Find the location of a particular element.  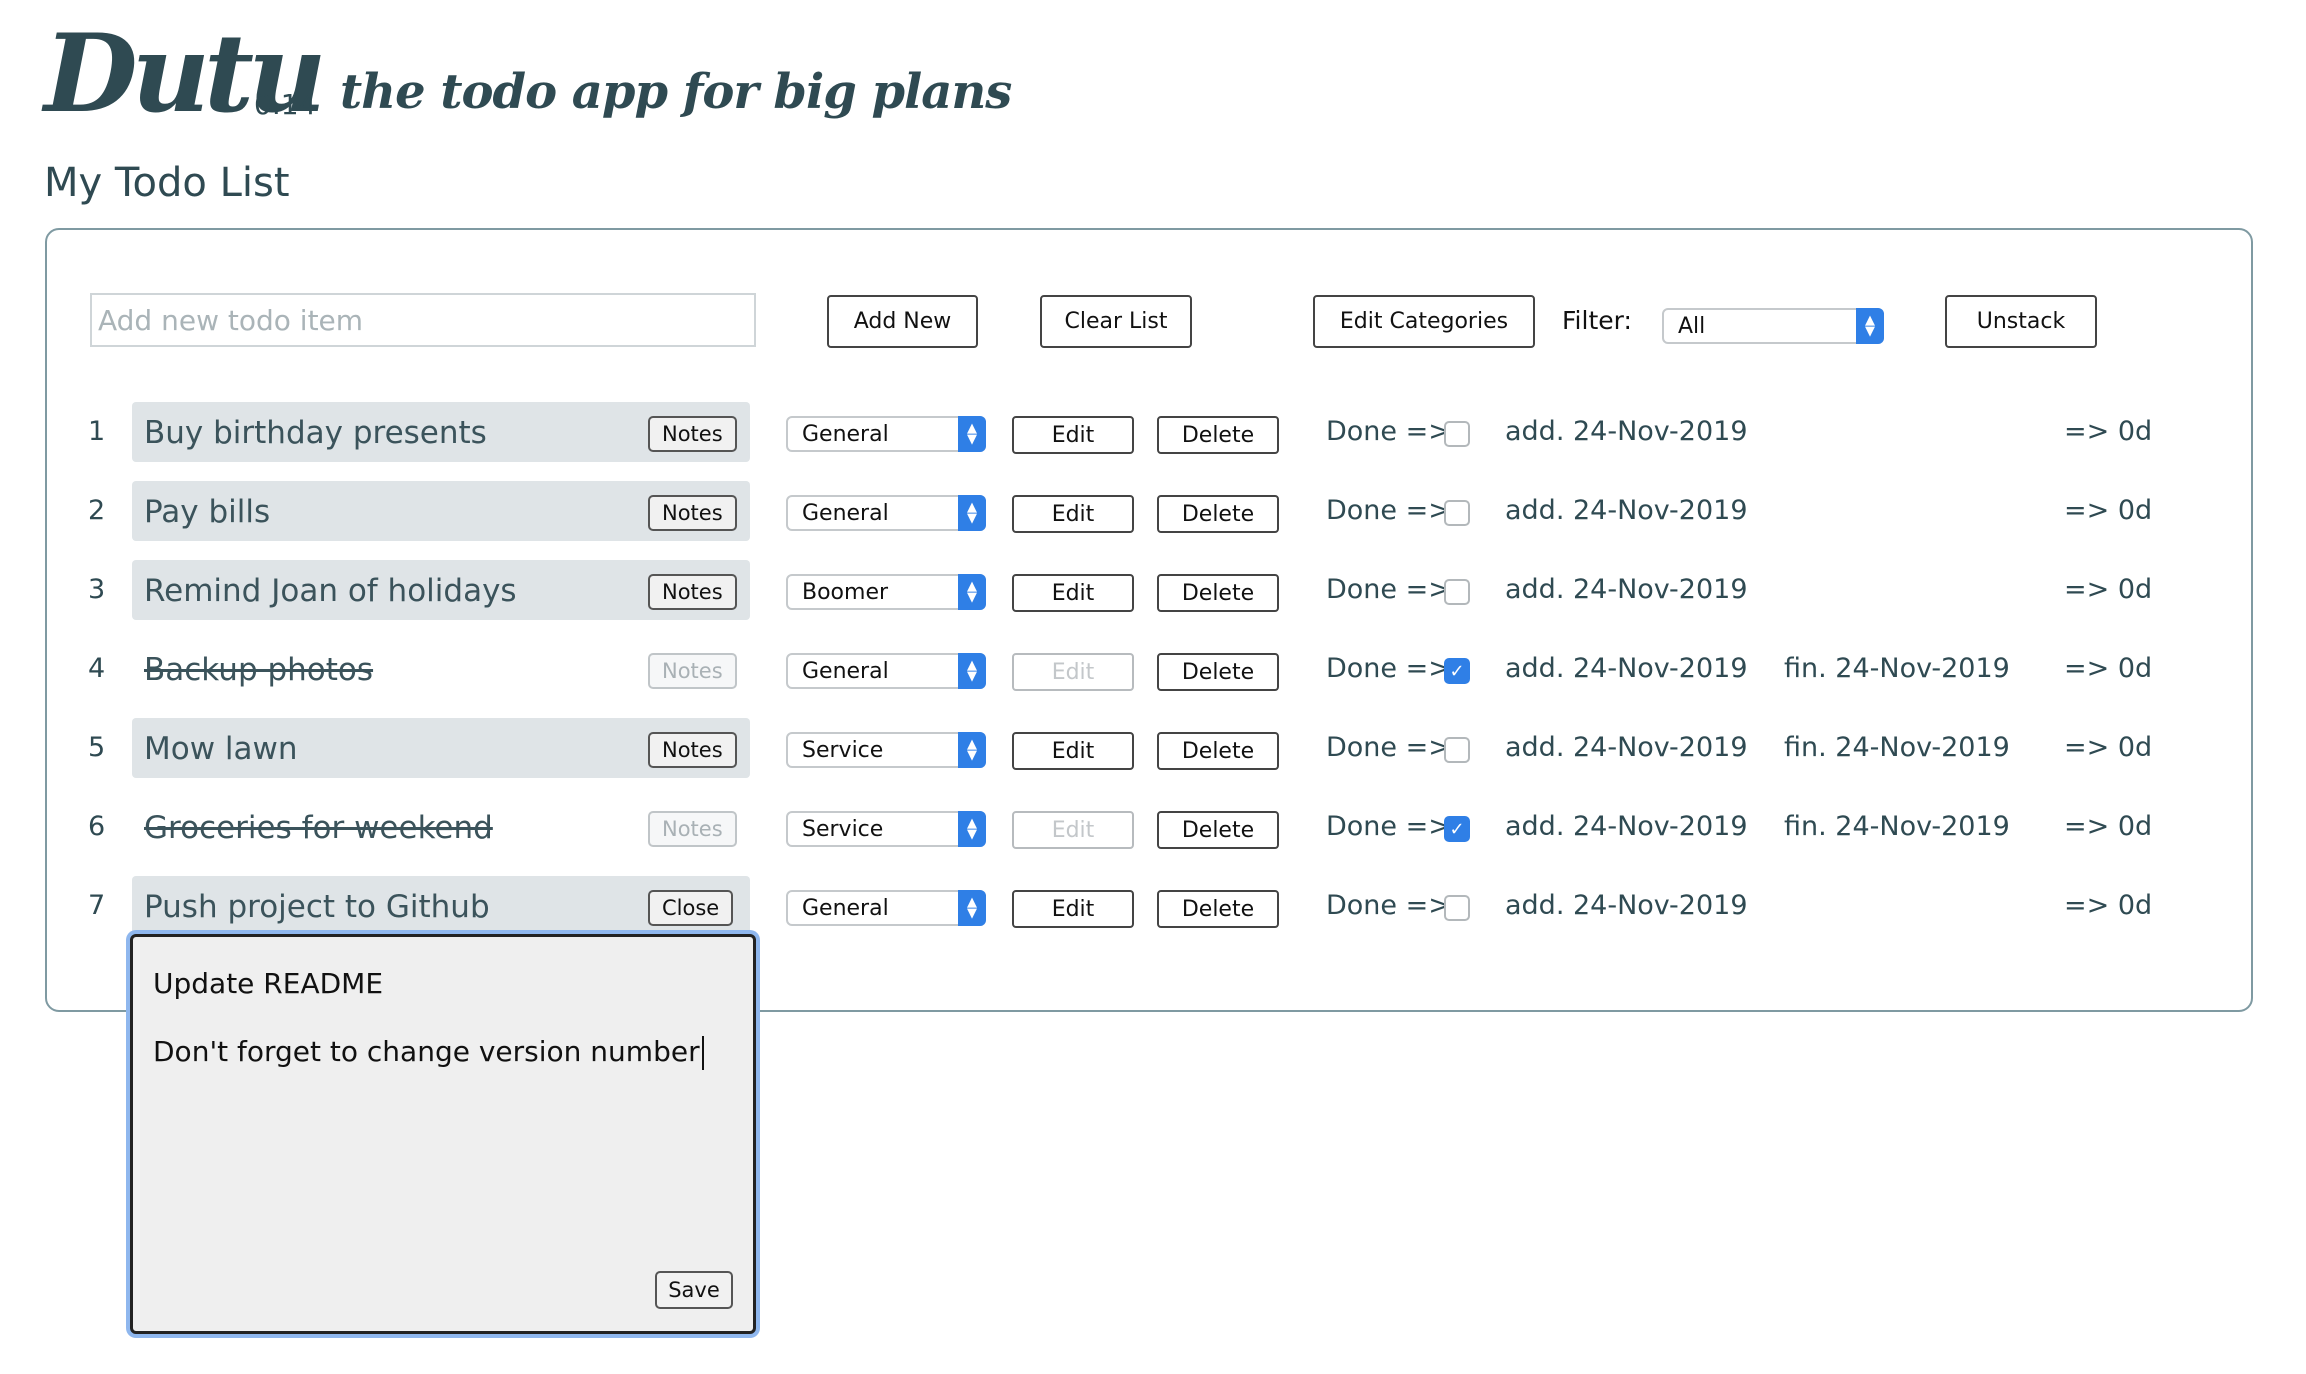

todo-text-cell: Mow lawn Notes is located at coordinates (441, 748).